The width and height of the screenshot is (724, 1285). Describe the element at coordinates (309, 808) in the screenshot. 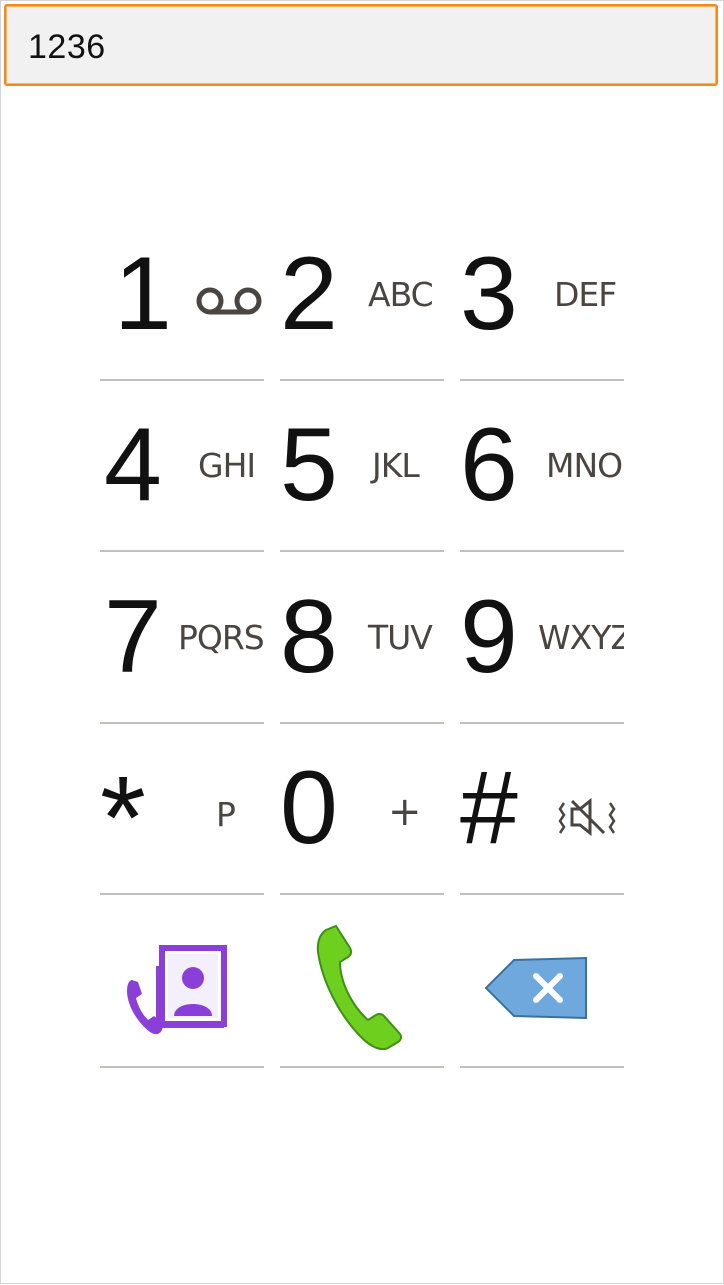

I see `key-digit: 0` at that location.